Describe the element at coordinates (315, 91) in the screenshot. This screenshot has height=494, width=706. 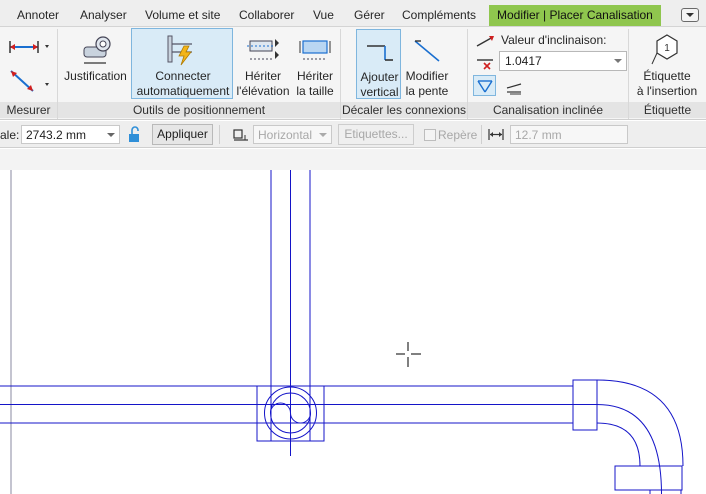
I see `heriter-taille-line2: la taille` at that location.